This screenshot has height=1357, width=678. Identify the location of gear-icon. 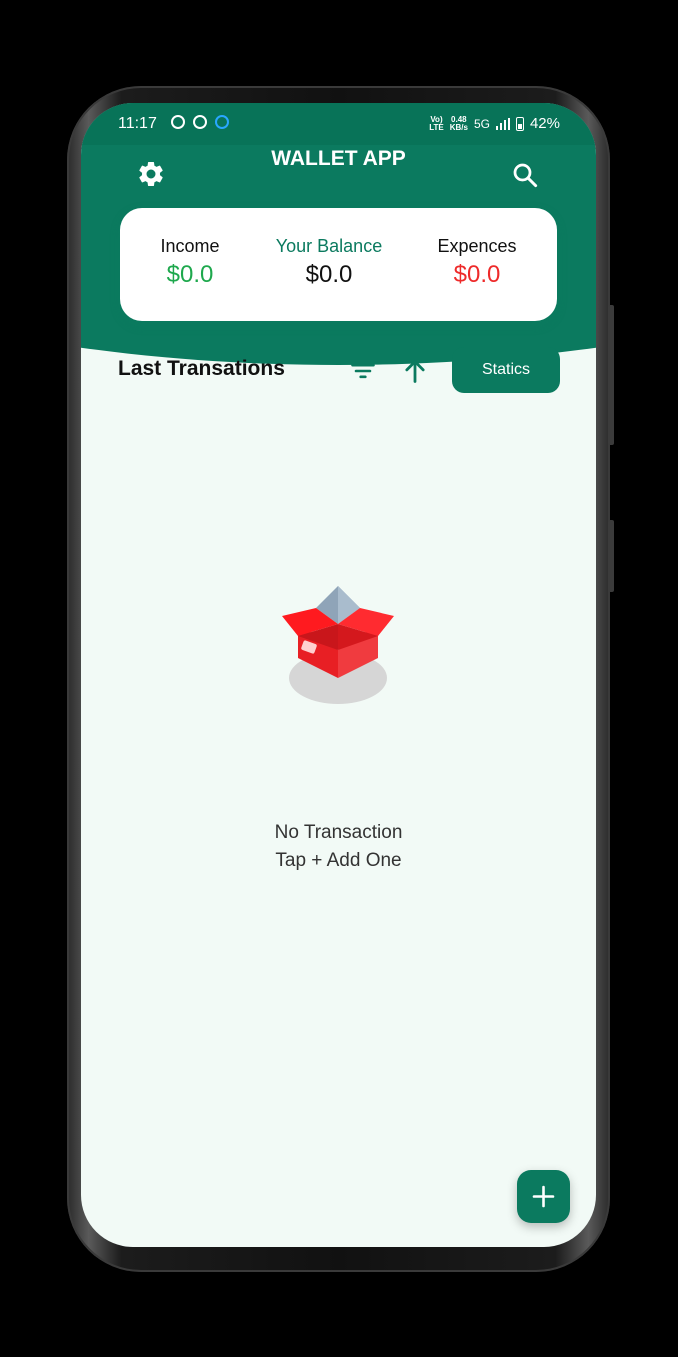
(151, 173).